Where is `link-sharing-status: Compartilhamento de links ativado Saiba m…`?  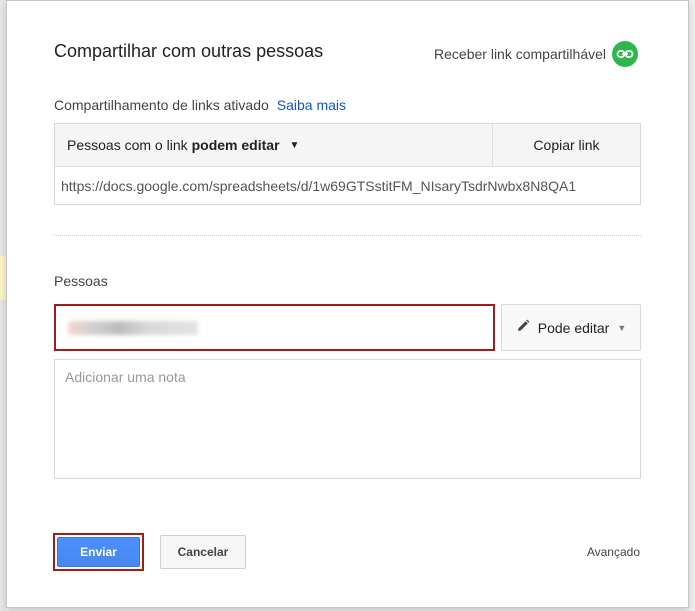 link-sharing-status: Compartilhamento de links ativado Saiba m… is located at coordinates (200, 105).